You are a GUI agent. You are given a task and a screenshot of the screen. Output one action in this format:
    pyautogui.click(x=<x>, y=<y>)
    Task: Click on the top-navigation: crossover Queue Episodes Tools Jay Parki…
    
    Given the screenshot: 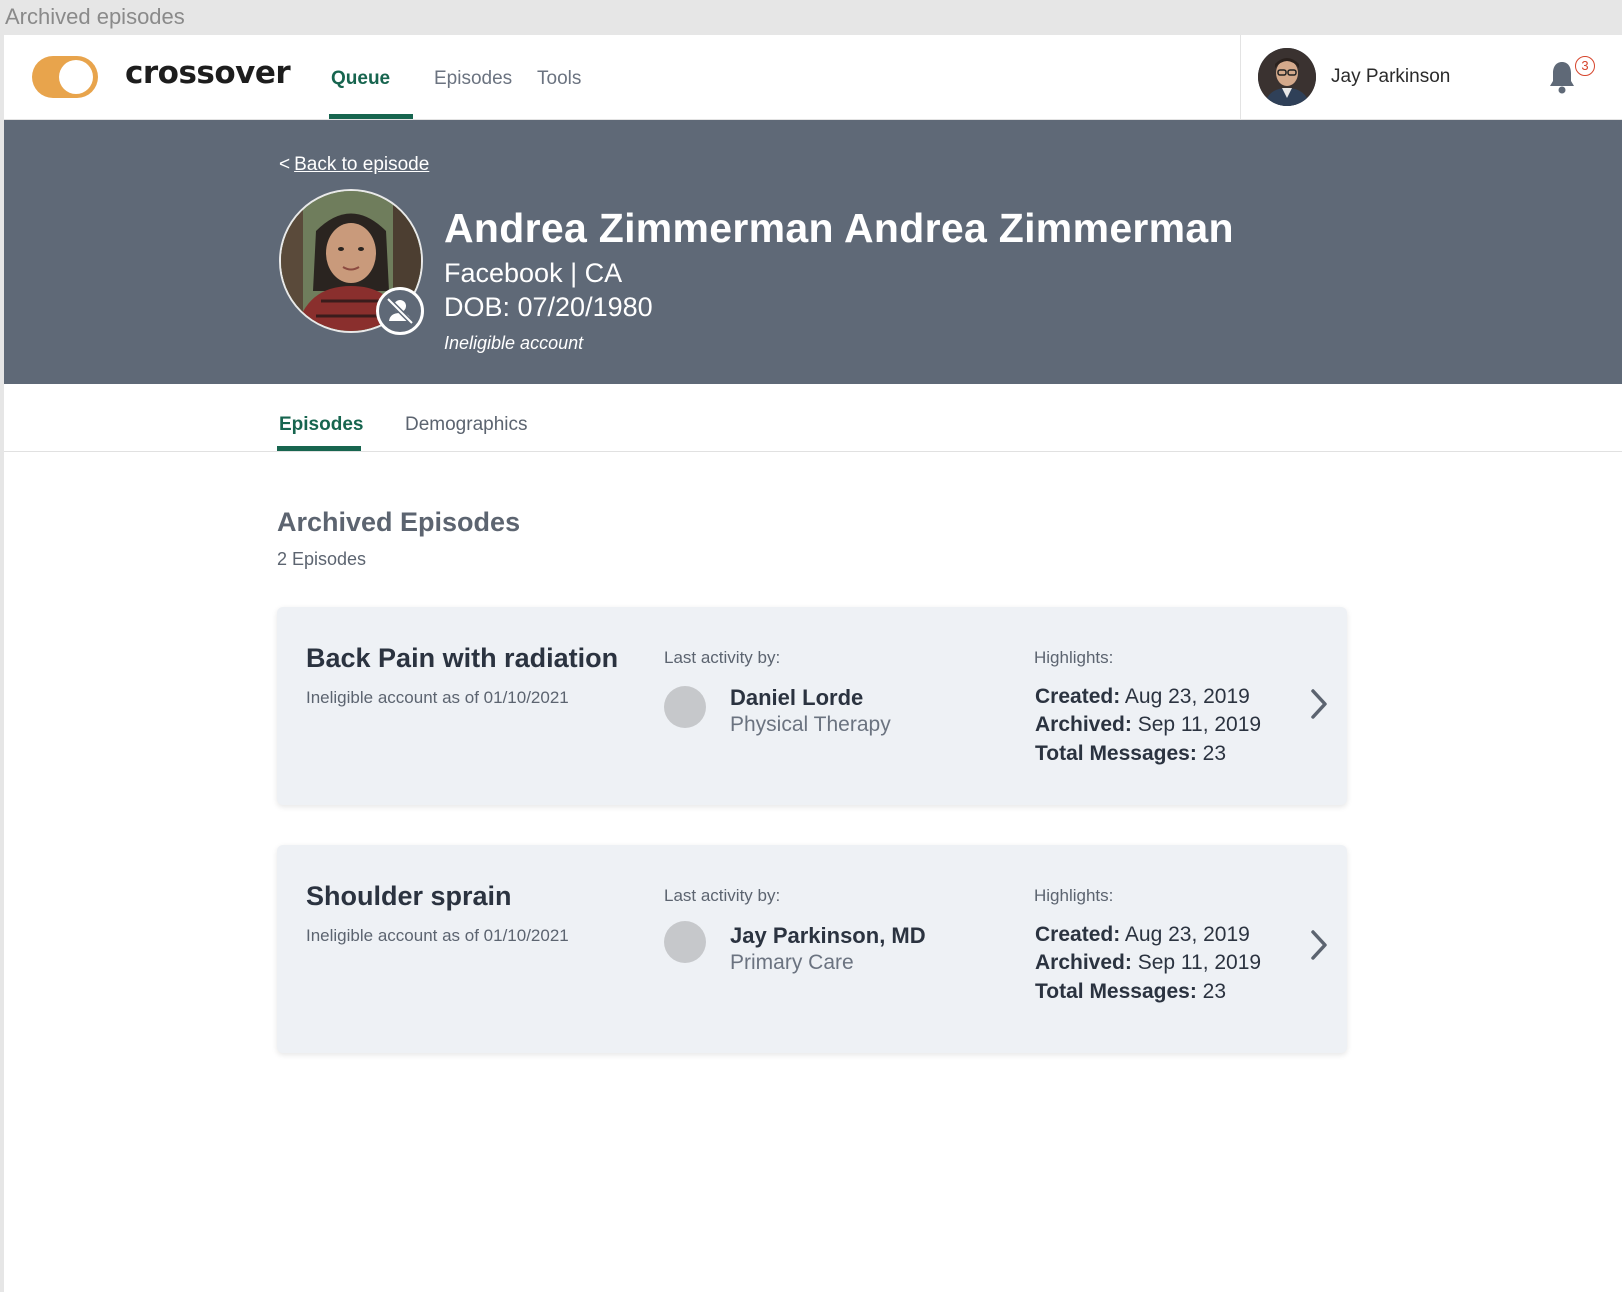 What is the action you would take?
    pyautogui.click(x=813, y=77)
    